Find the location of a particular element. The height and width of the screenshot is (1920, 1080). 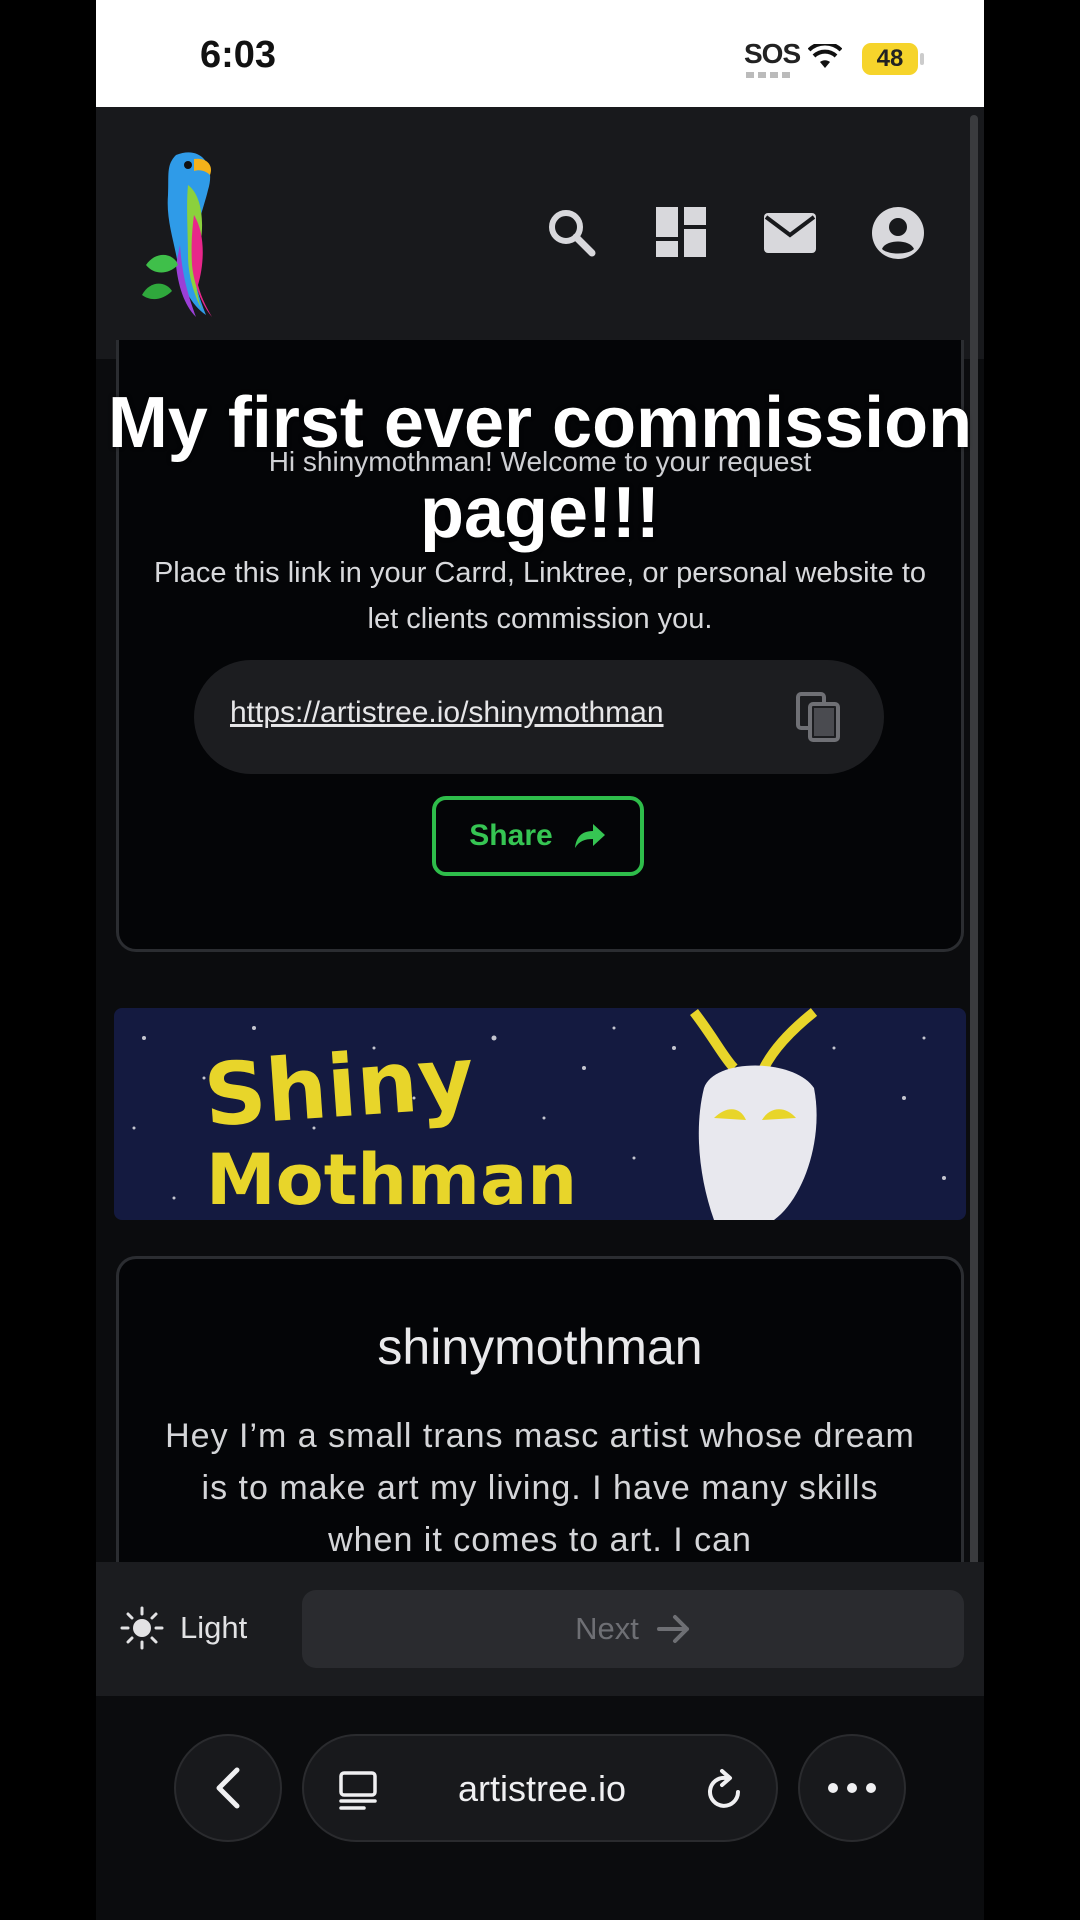

search-icon is located at coordinates (572, 233).